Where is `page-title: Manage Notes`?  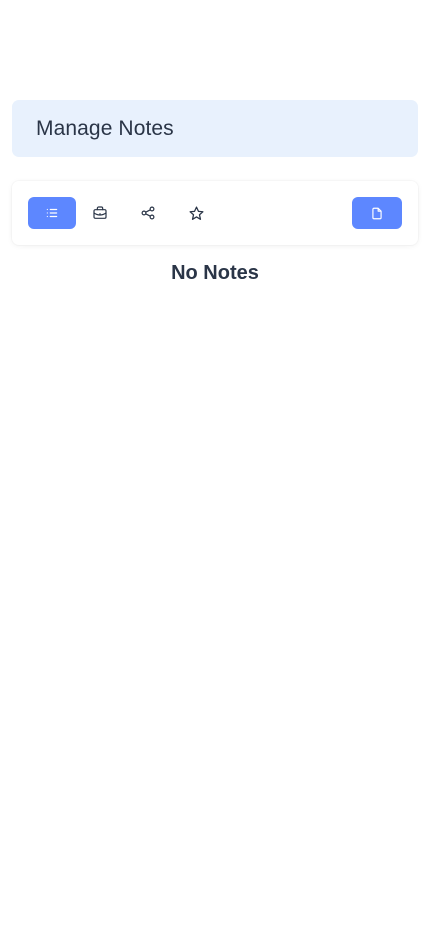
page-title: Manage Notes is located at coordinates (105, 128).